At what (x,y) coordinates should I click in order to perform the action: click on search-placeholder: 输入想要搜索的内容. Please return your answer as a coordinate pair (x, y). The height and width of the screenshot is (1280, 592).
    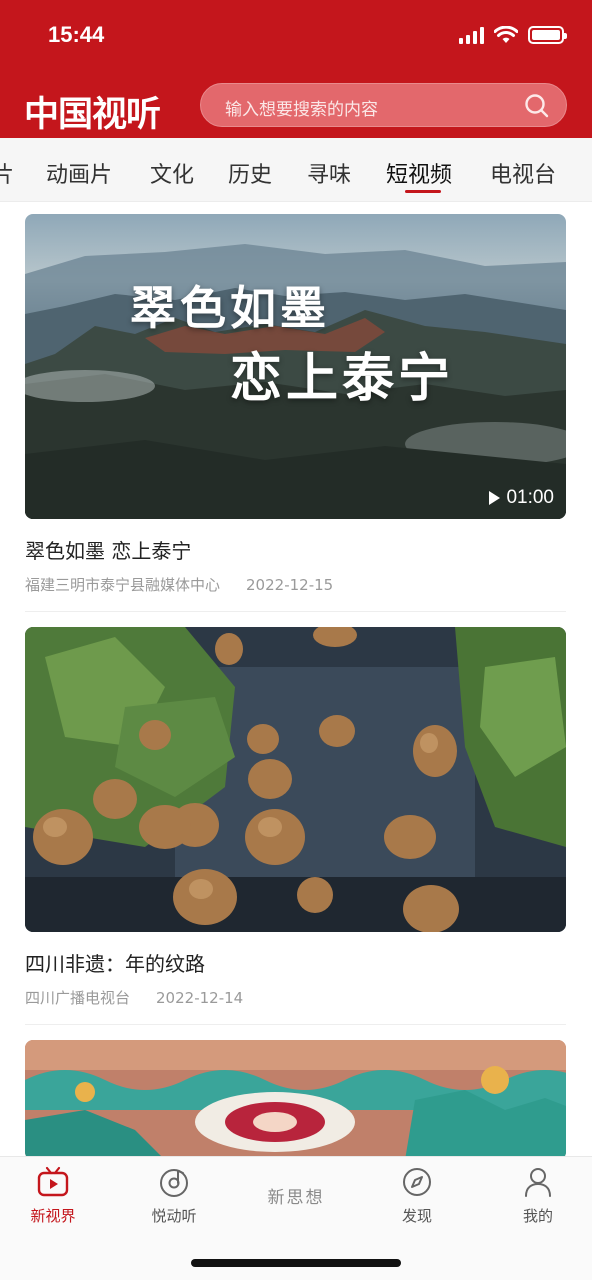
    Looking at the image, I should click on (301, 110).